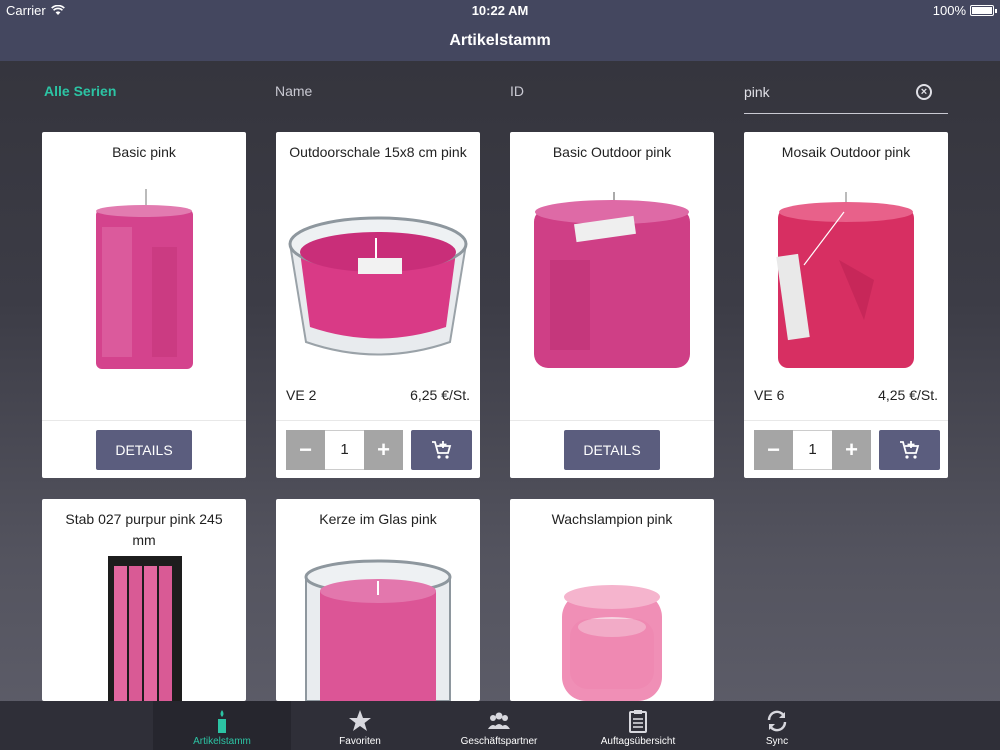  Describe the element at coordinates (638, 721) in the screenshot. I see `clipboard-icon` at that location.